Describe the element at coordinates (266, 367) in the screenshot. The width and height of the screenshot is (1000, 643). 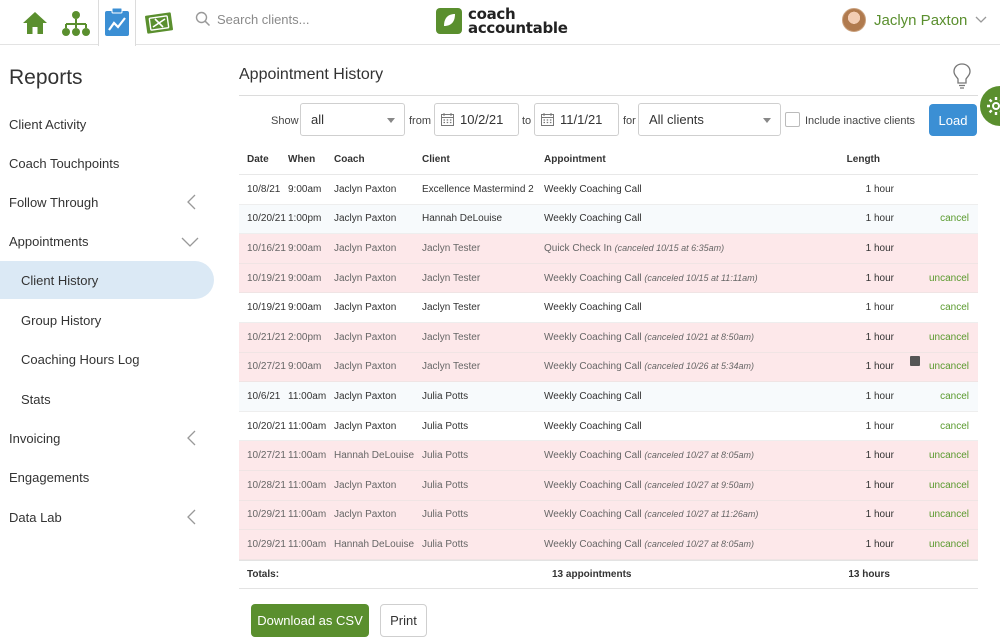
I see `cell-date: 10/27/21` at that location.